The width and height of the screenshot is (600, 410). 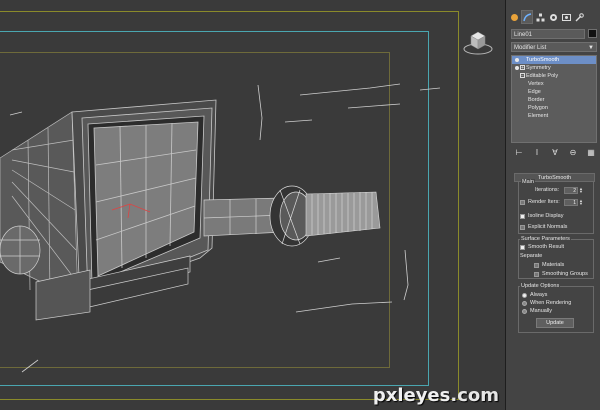 I want to click on render-iters-spinner: 1, so click(x=571, y=202).